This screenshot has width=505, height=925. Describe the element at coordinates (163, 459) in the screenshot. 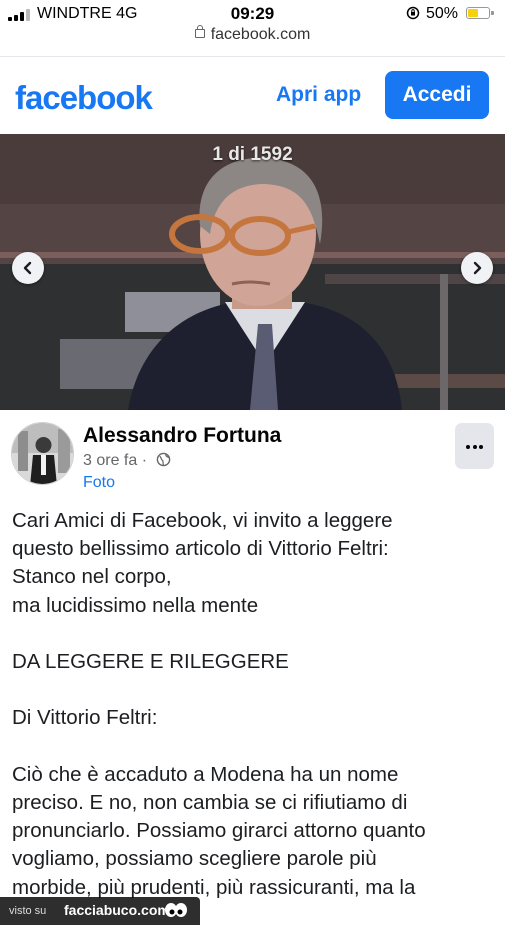

I see `globe-icon` at that location.